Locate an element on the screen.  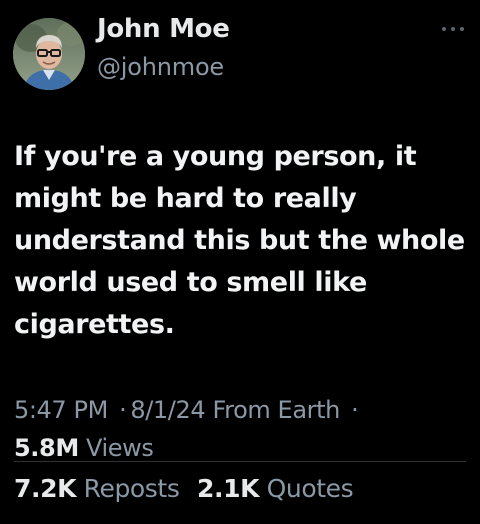
tweet-date: 8/1/24 is located at coordinates (167, 410).